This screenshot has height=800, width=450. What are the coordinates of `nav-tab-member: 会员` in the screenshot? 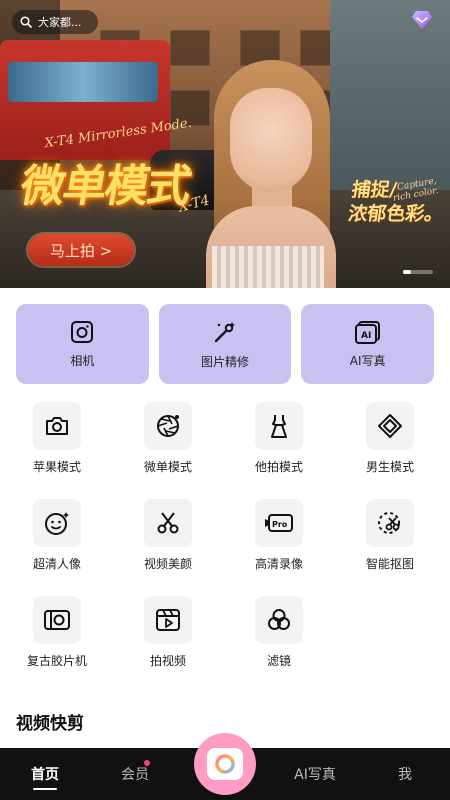 It's located at (135, 774).